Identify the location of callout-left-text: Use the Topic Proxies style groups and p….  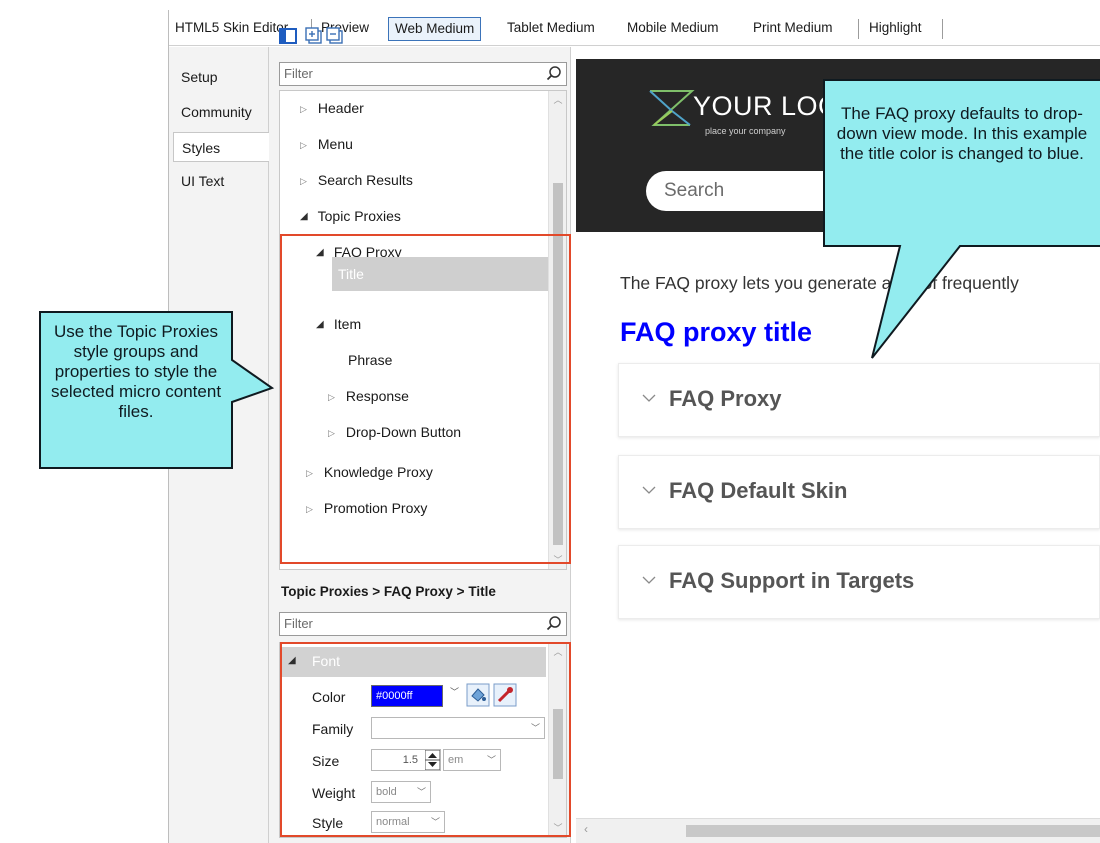
(136, 371).